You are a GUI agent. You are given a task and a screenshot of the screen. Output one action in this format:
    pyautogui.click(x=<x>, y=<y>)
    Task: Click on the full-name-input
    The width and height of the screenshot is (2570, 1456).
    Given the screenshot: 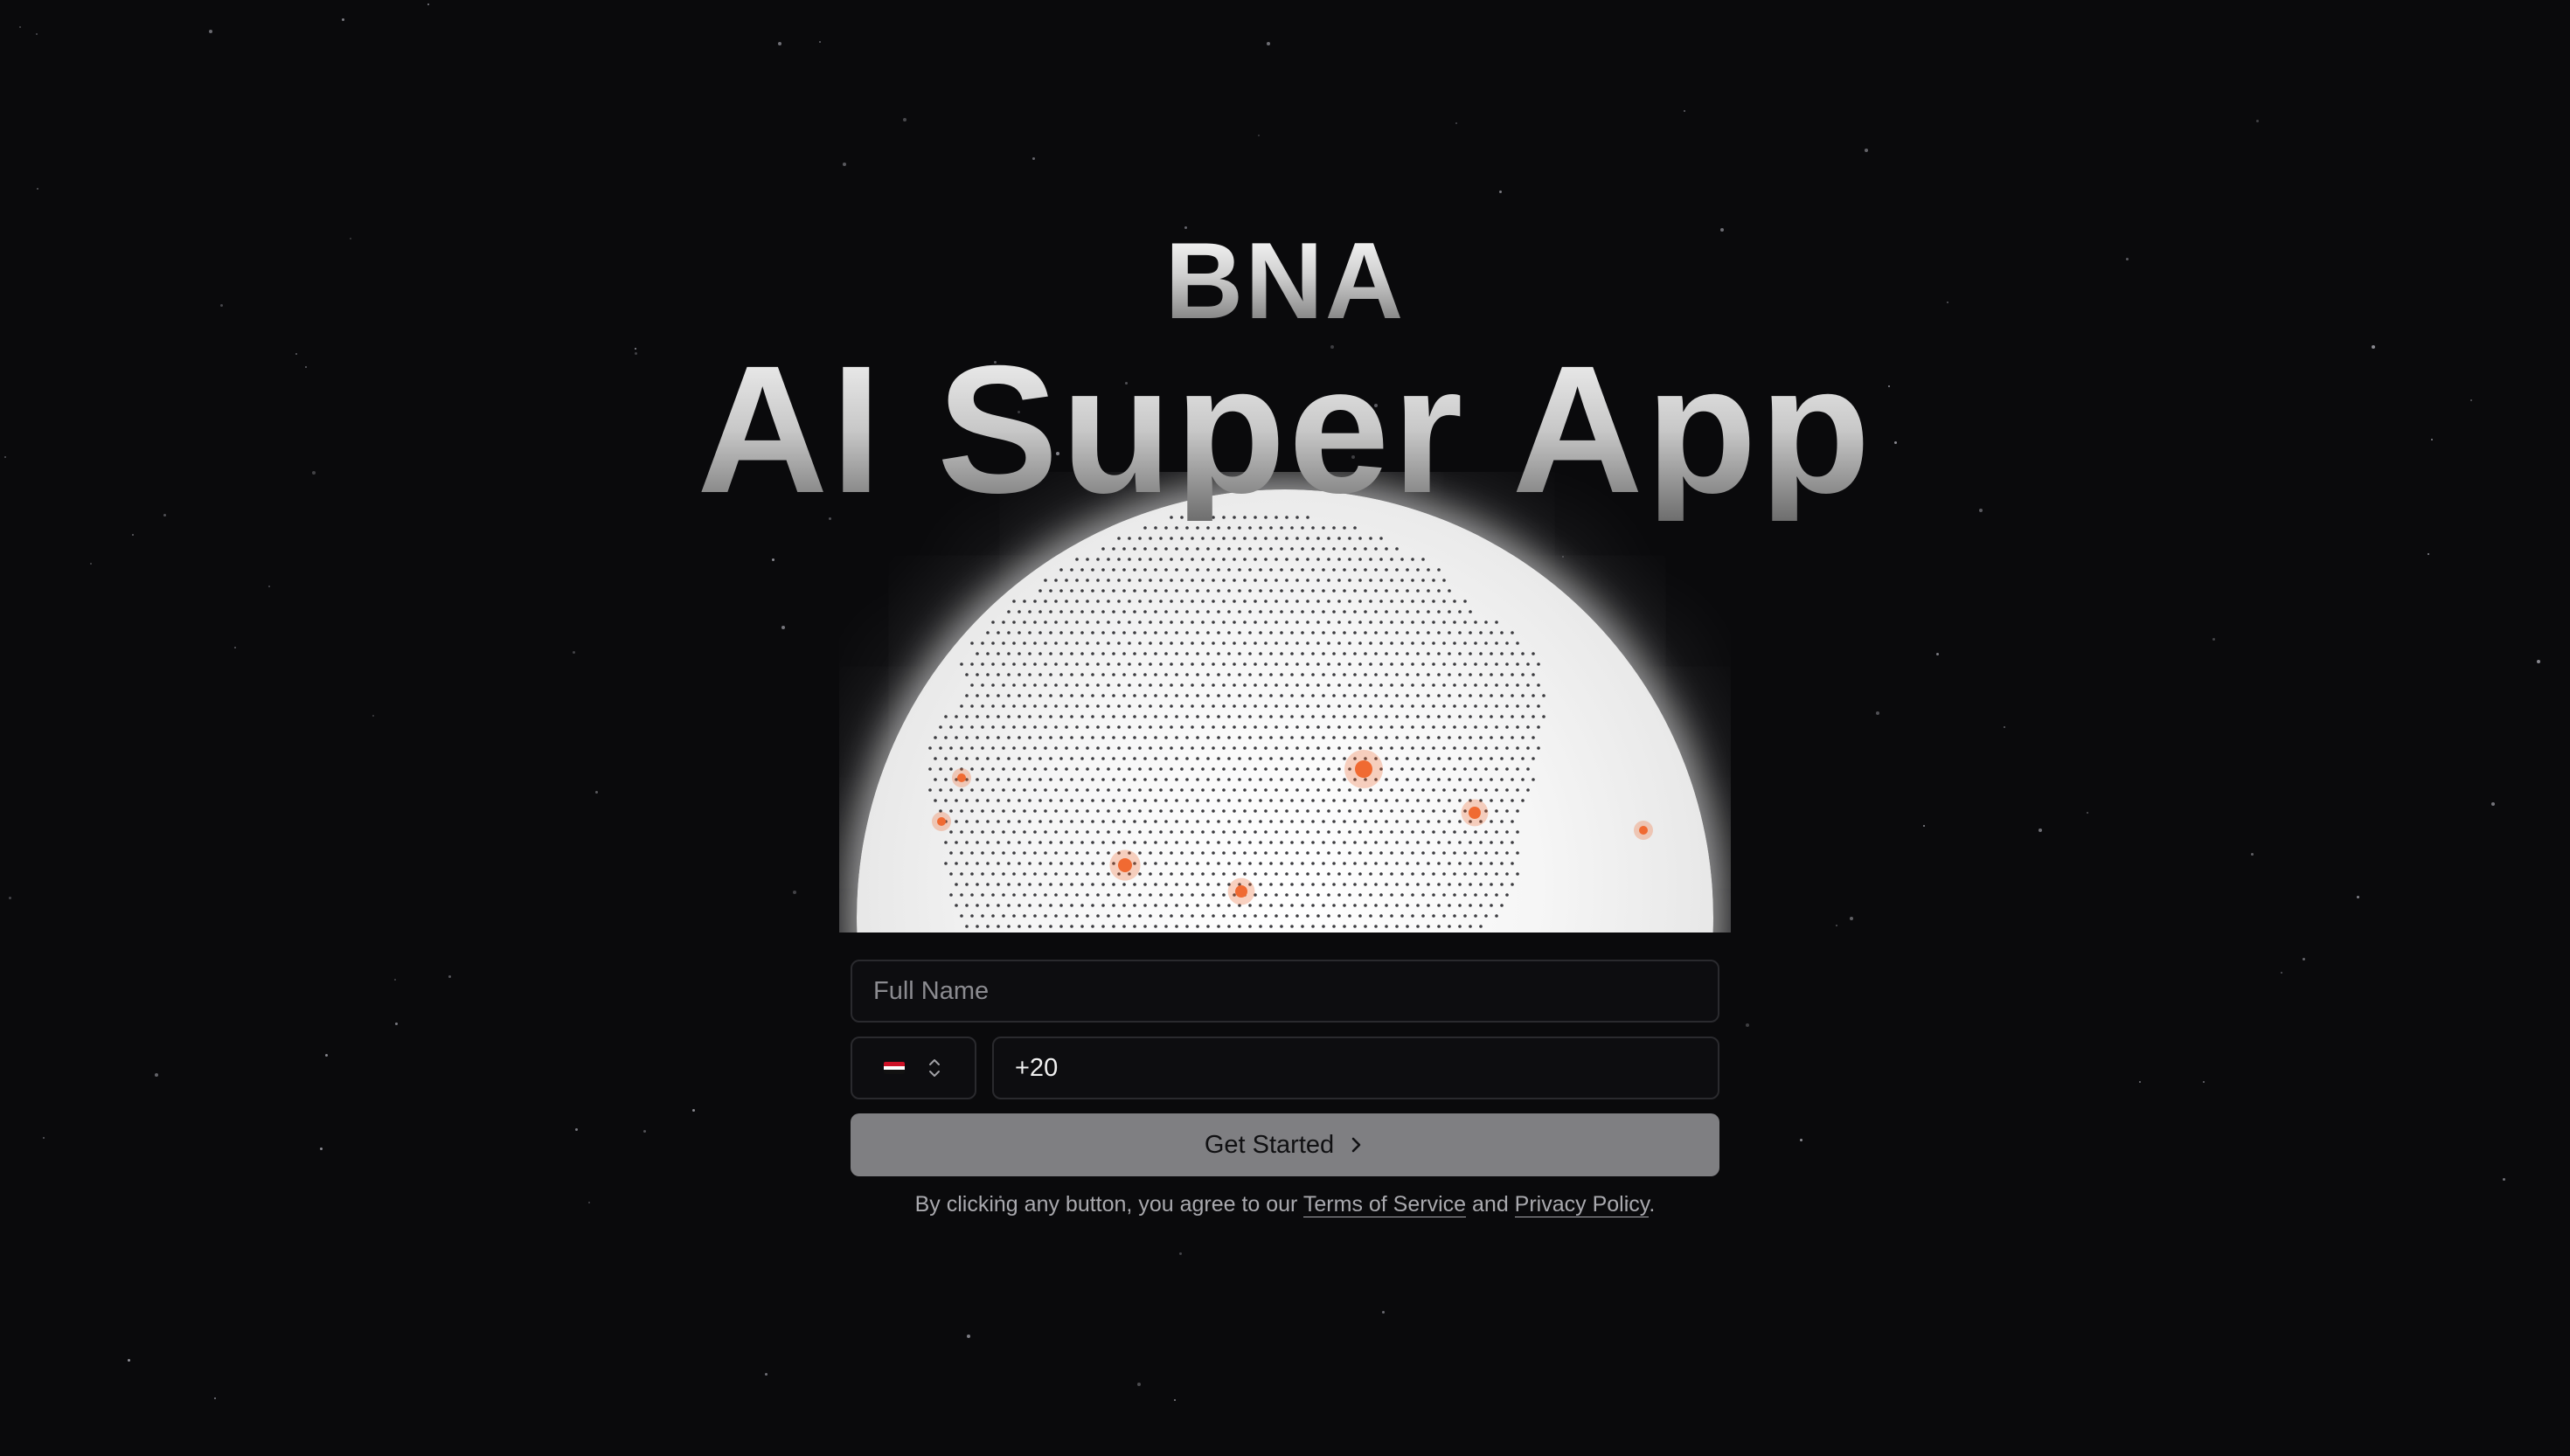 What is the action you would take?
    pyautogui.click(x=1285, y=991)
    